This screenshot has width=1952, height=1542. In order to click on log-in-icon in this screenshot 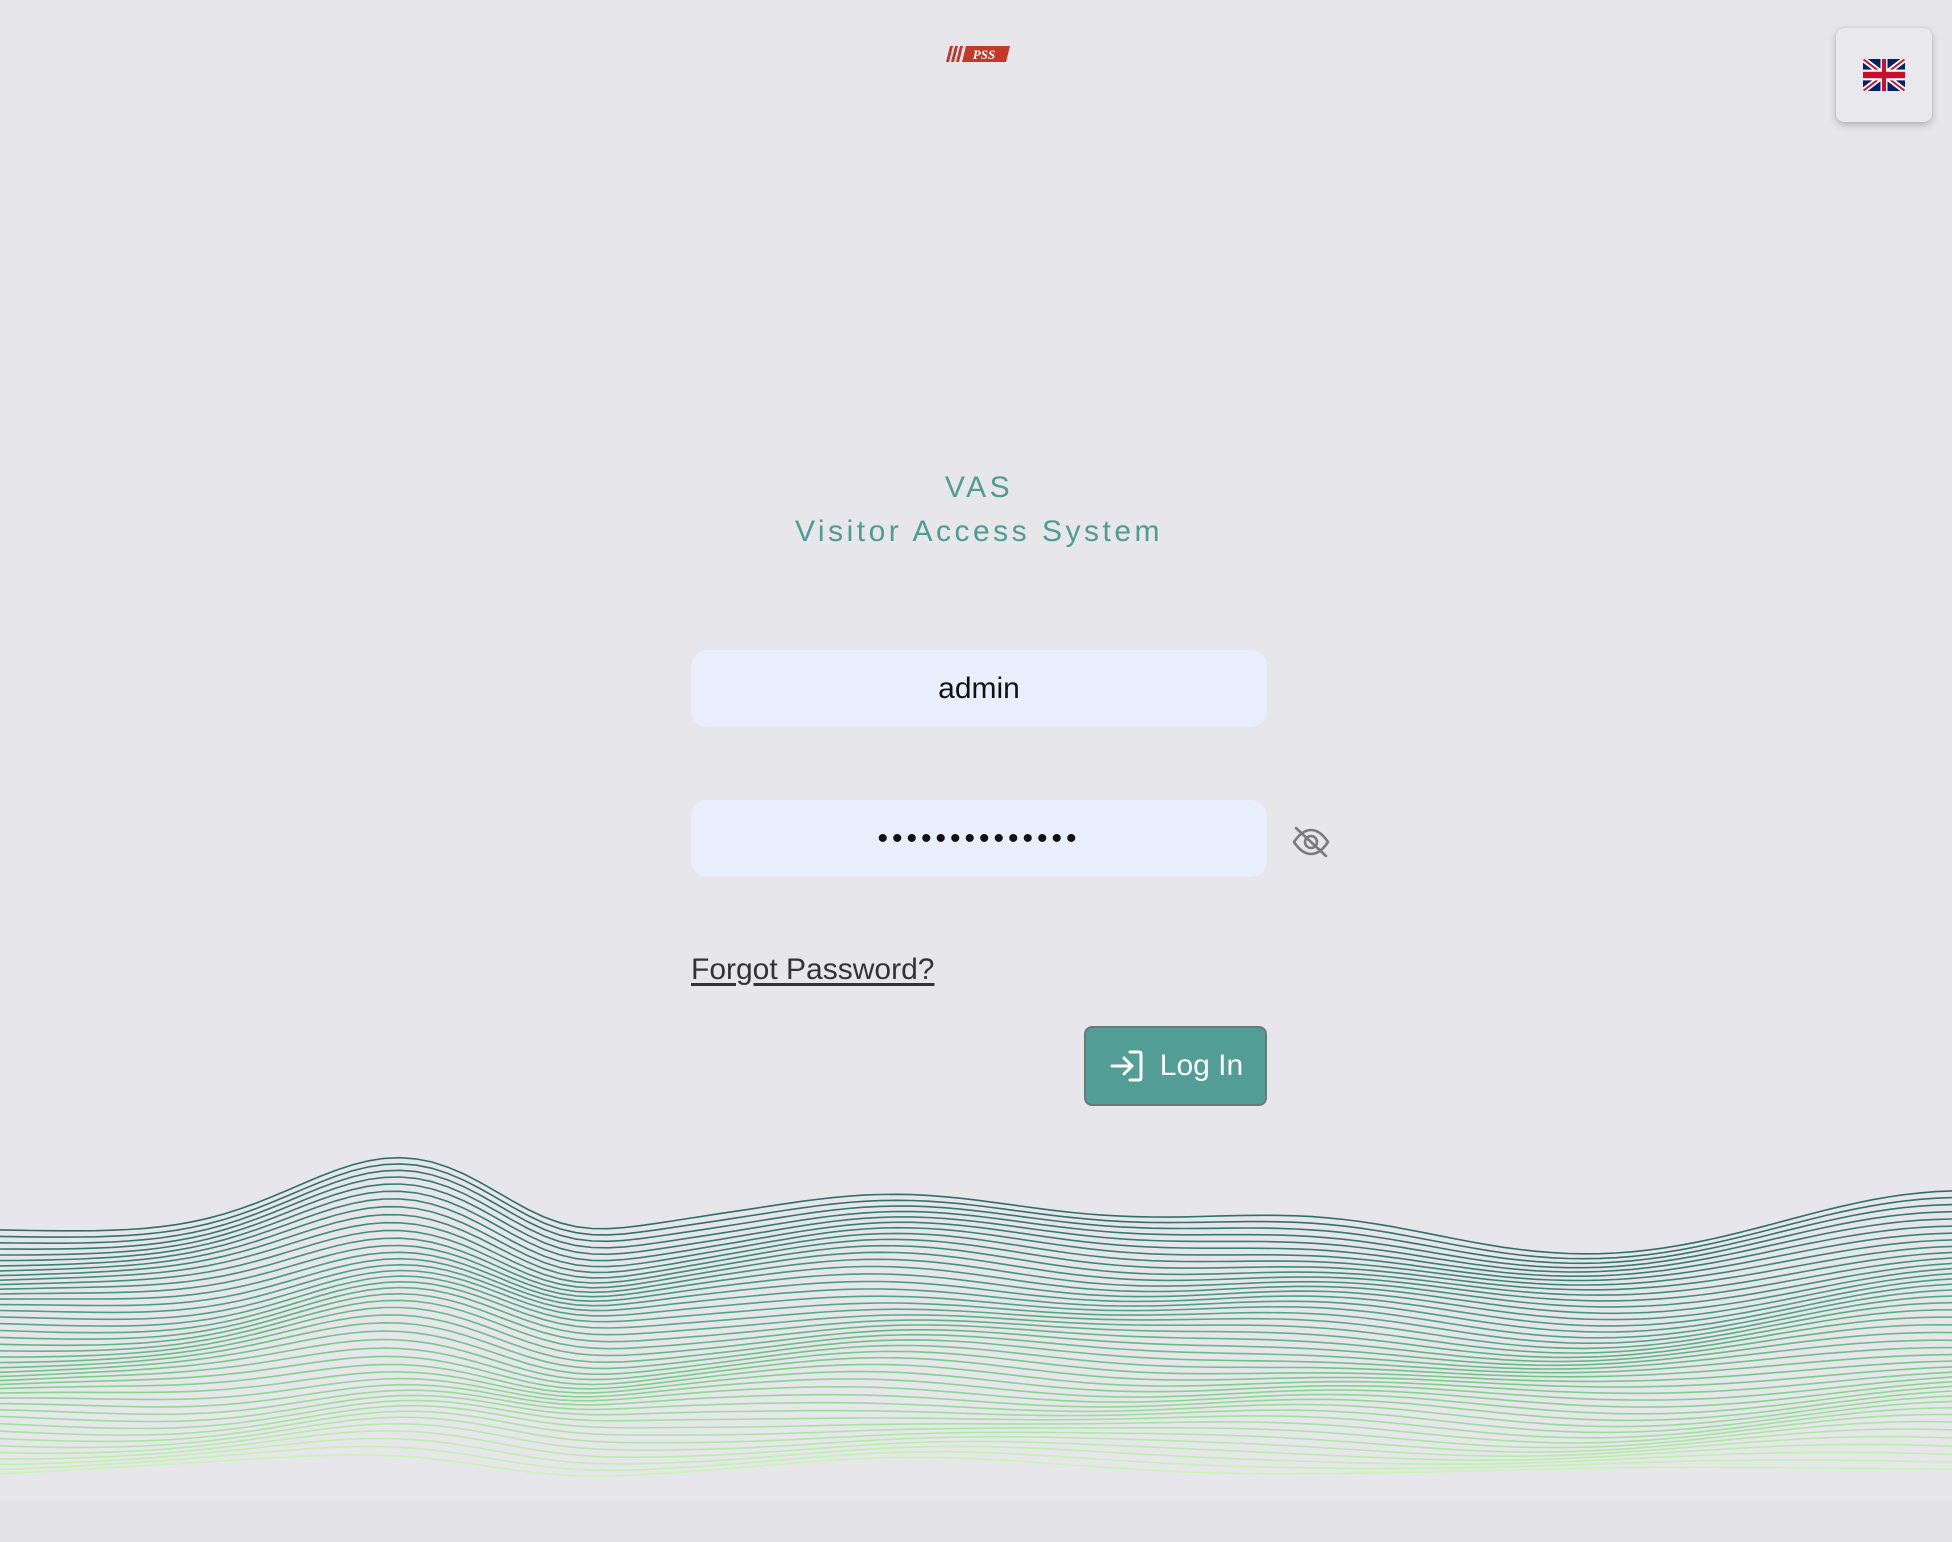, I will do `click(1126, 1066)`.